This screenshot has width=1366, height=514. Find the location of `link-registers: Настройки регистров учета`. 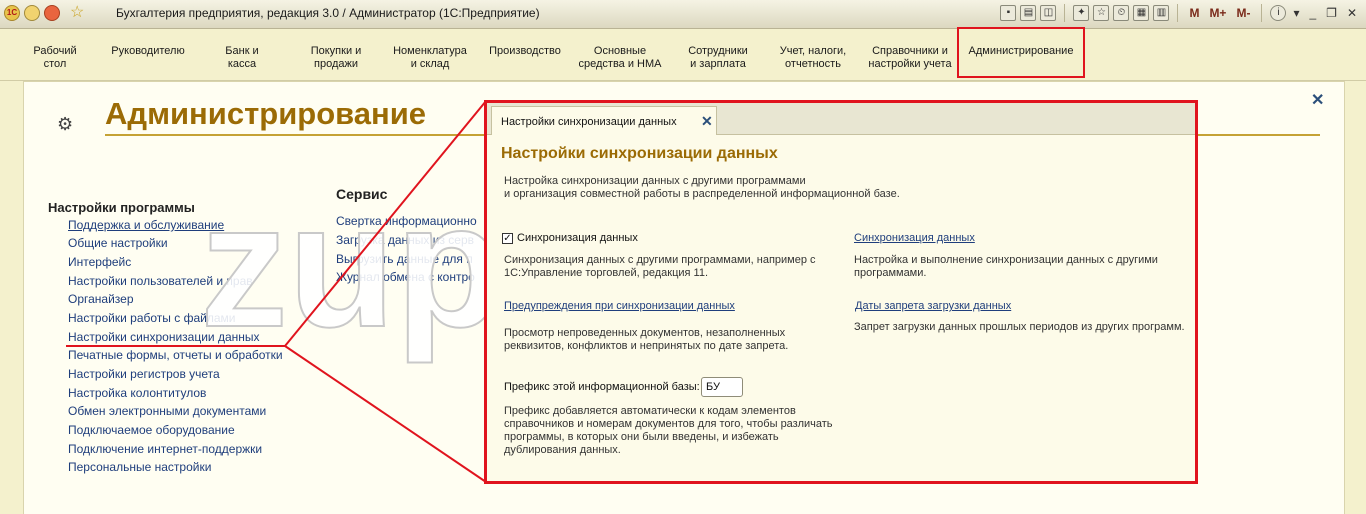

link-registers: Настройки регистров учета is located at coordinates (144, 374).